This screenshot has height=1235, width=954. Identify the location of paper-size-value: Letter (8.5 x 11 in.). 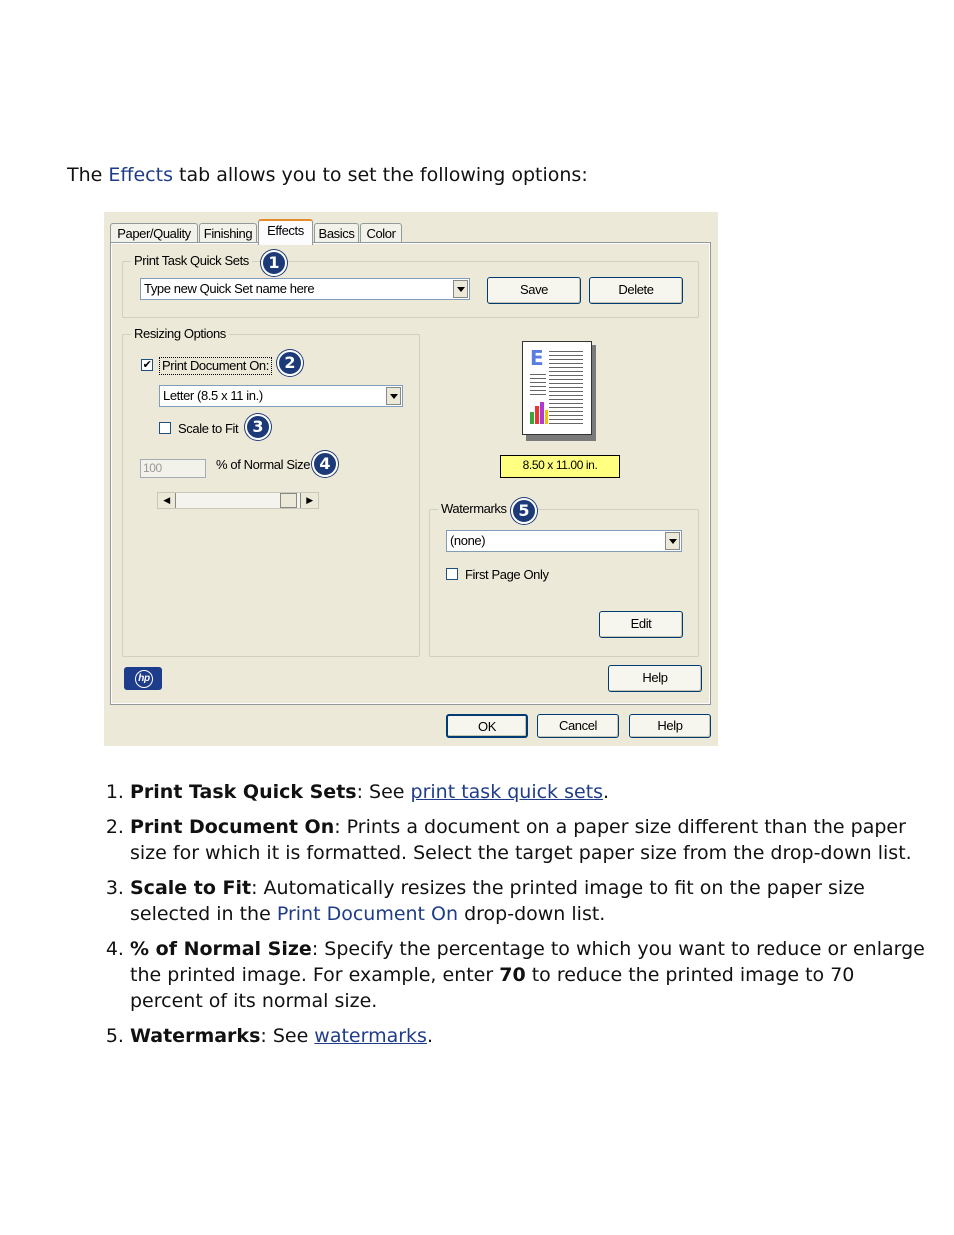
(213, 395).